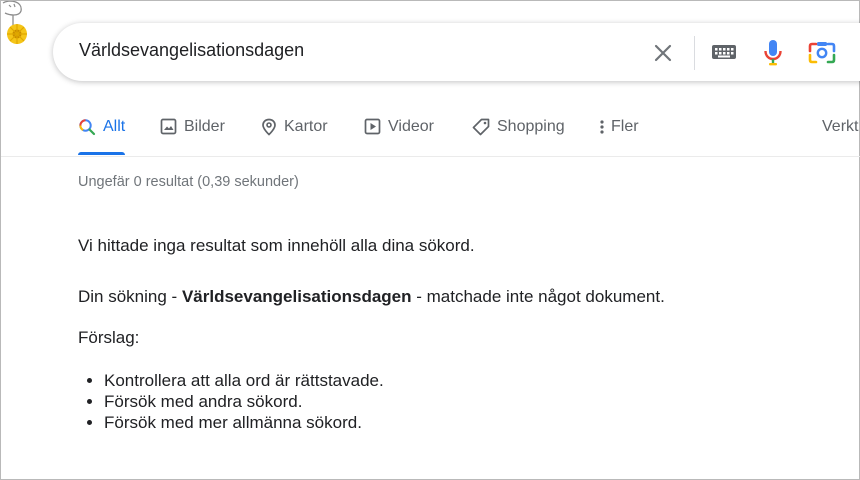 The image size is (860, 480). What do you see at coordinates (481, 127) in the screenshot?
I see `tag-icon` at bounding box center [481, 127].